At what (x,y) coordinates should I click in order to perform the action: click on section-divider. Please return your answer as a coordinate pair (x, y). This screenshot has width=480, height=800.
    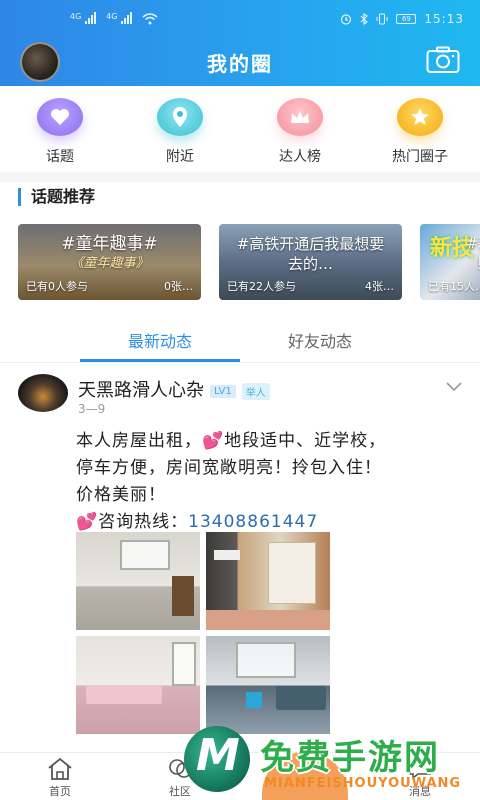
    Looking at the image, I should click on (240, 177).